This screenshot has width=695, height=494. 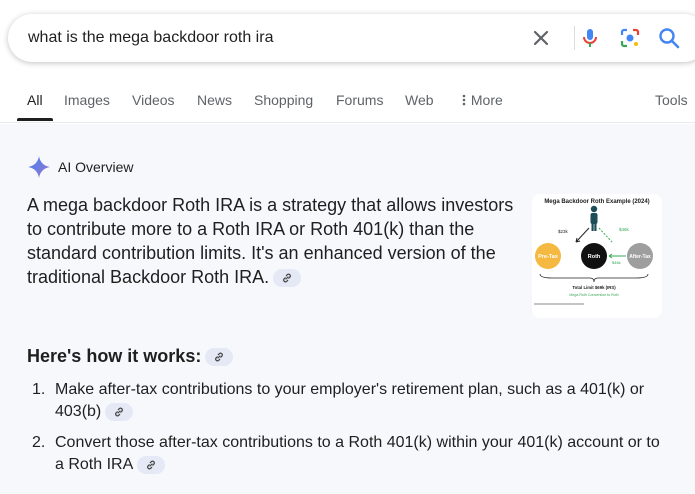 What do you see at coordinates (596, 202) in the screenshot?
I see `thumb-title: Mega Backdoor Roth Example (2024)` at bounding box center [596, 202].